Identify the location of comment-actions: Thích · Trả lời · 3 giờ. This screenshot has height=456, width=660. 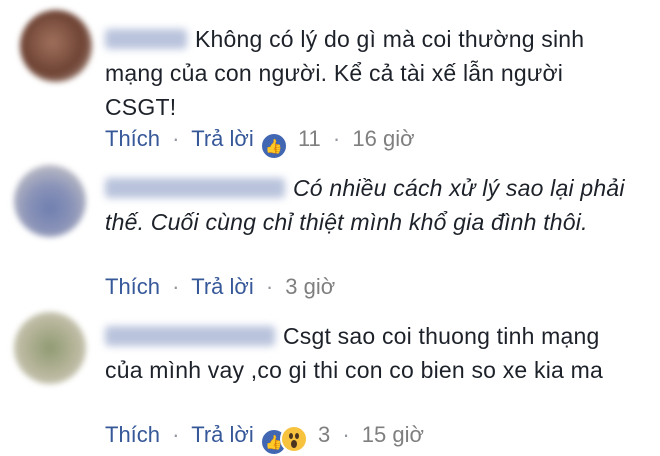
(220, 287).